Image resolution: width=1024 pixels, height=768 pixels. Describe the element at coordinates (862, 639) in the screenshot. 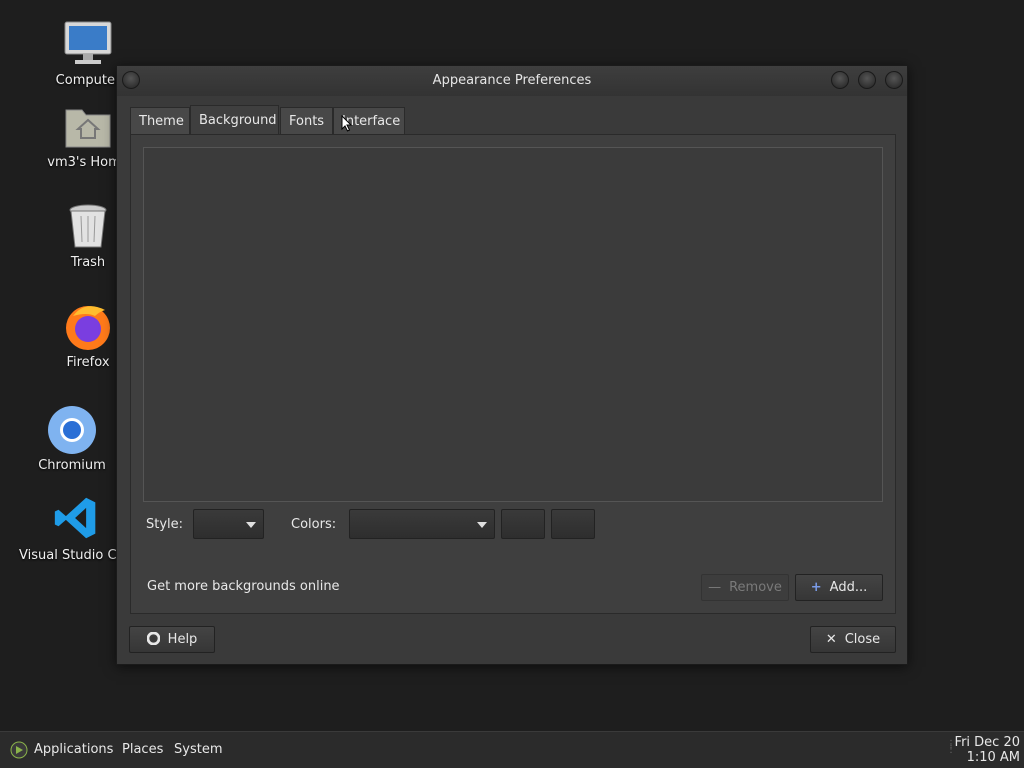

I see `close-button-label: Close` at that location.